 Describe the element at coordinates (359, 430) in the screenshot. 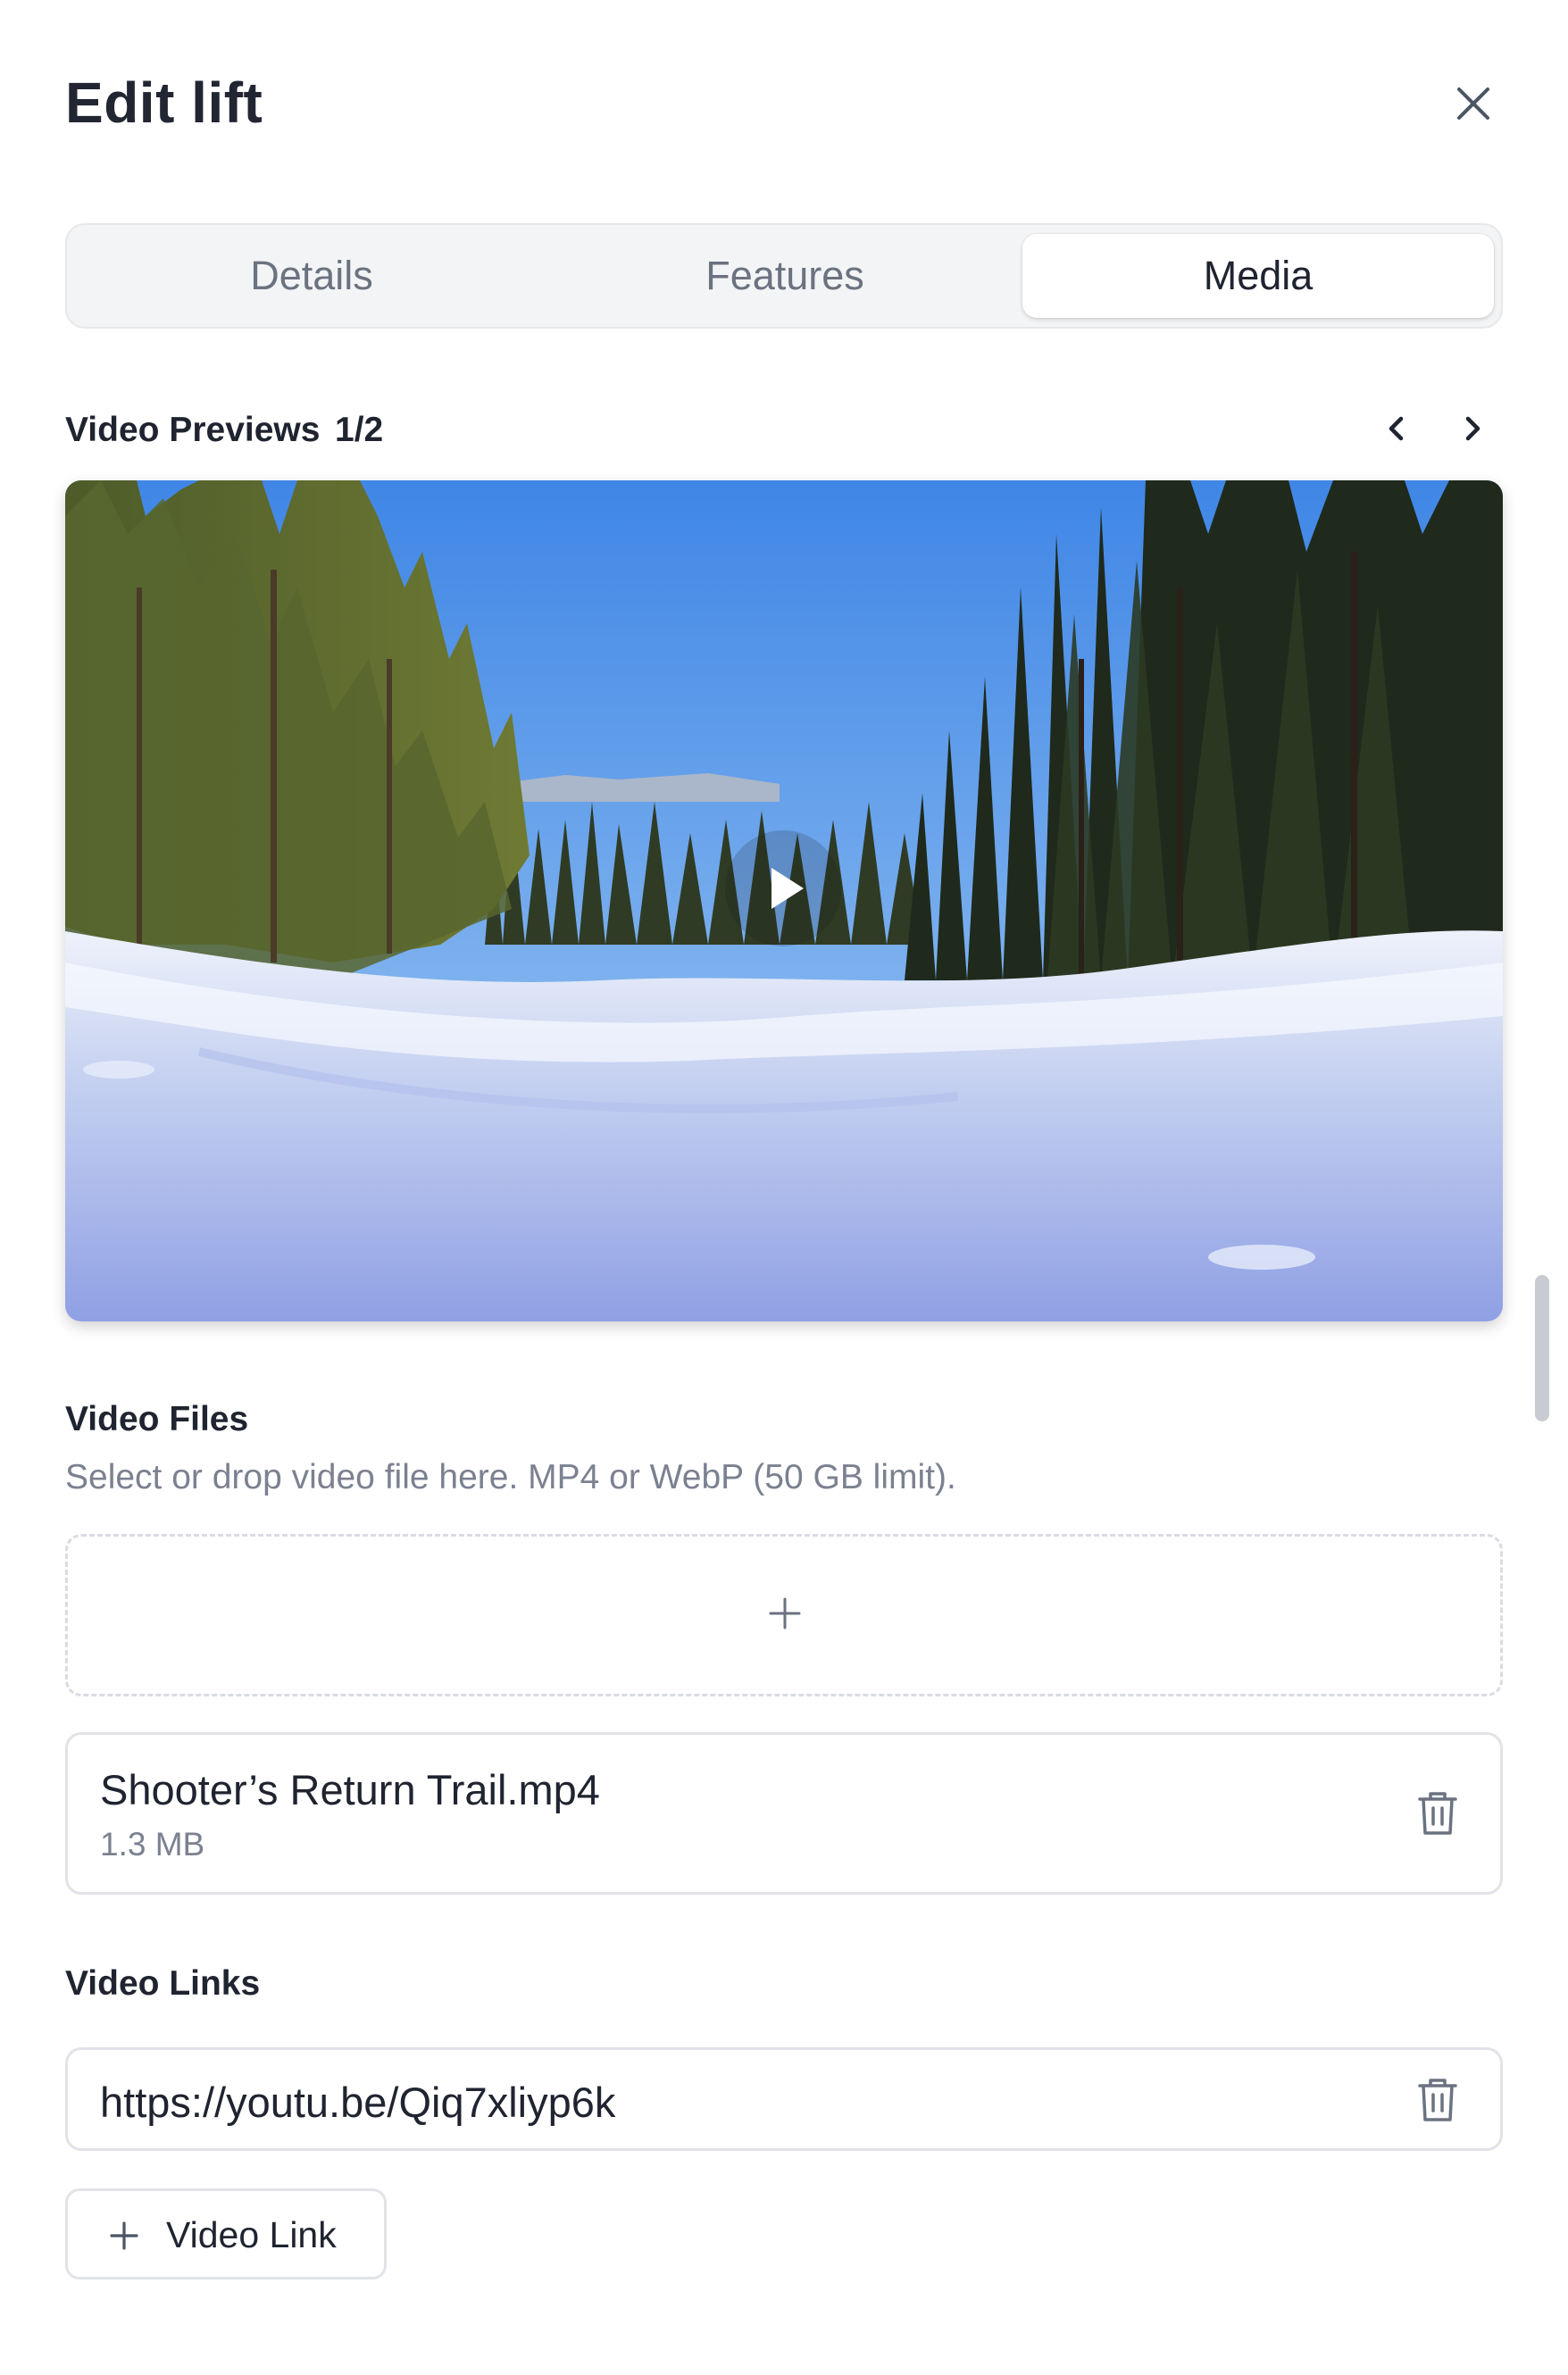

I see `video-previews-counter: 1/2` at that location.